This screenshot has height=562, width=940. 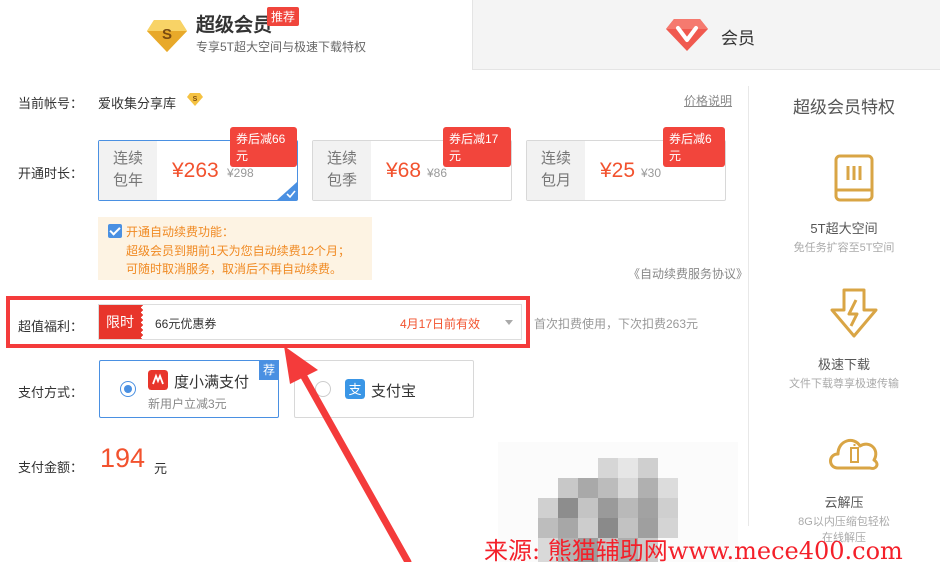 What do you see at coordinates (708, 100) in the screenshot?
I see `price-explanation-link: 价格说明` at bounding box center [708, 100].